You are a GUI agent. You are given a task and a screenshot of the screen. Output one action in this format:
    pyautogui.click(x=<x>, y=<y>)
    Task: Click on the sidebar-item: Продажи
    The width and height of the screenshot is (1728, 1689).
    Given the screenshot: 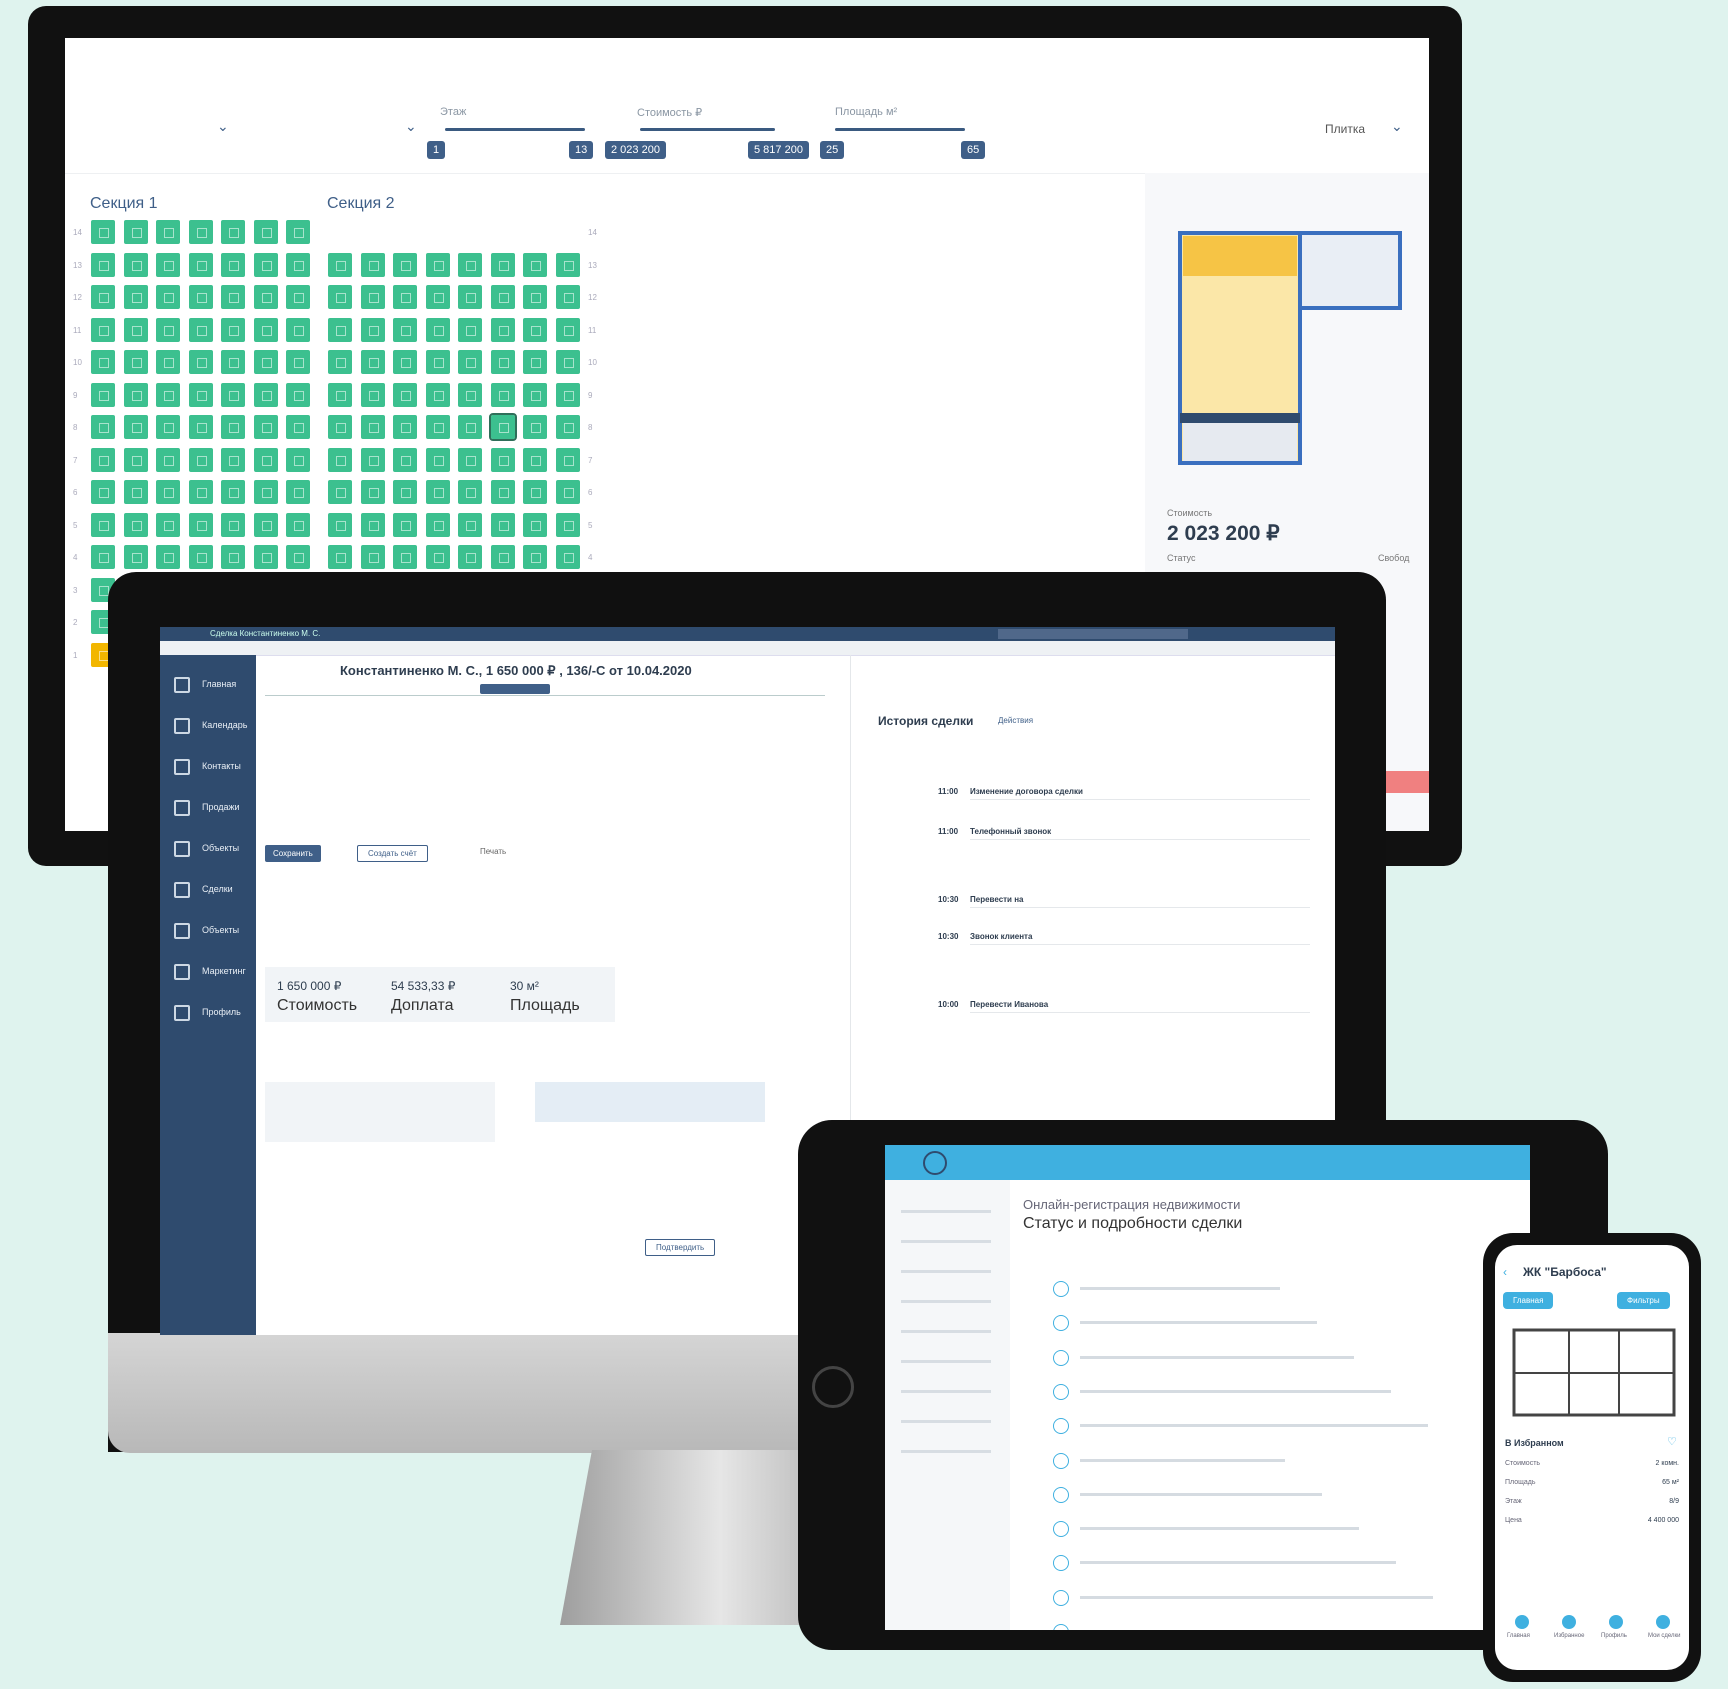 What is the action you would take?
    pyautogui.click(x=208, y=810)
    